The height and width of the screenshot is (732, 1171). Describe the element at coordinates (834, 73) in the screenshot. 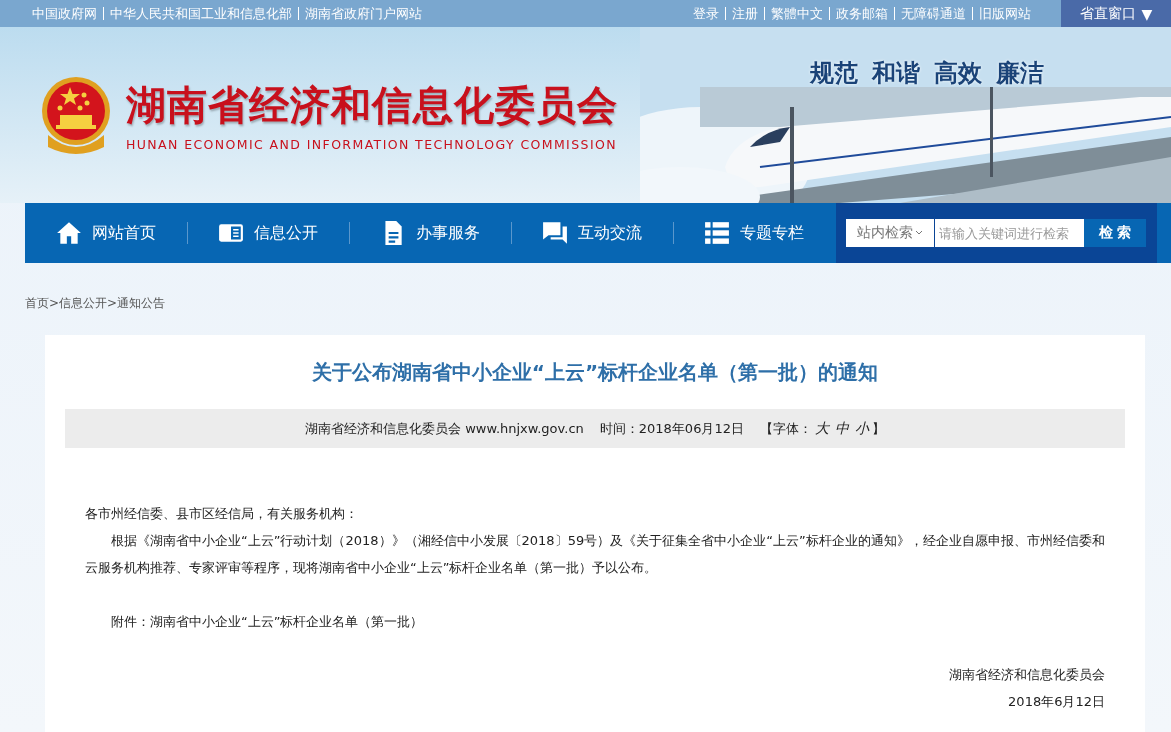

I see `slogan-text: 规范` at that location.